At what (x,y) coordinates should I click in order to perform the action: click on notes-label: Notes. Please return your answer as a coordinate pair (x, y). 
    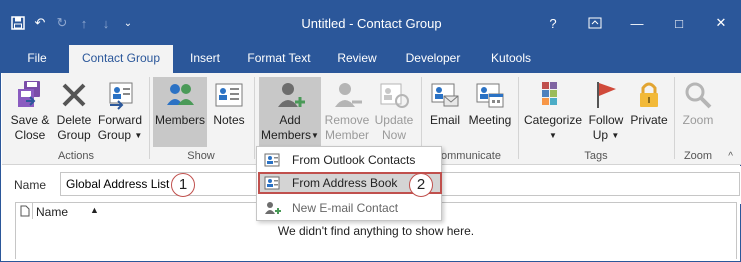
    Looking at the image, I should click on (229, 120).